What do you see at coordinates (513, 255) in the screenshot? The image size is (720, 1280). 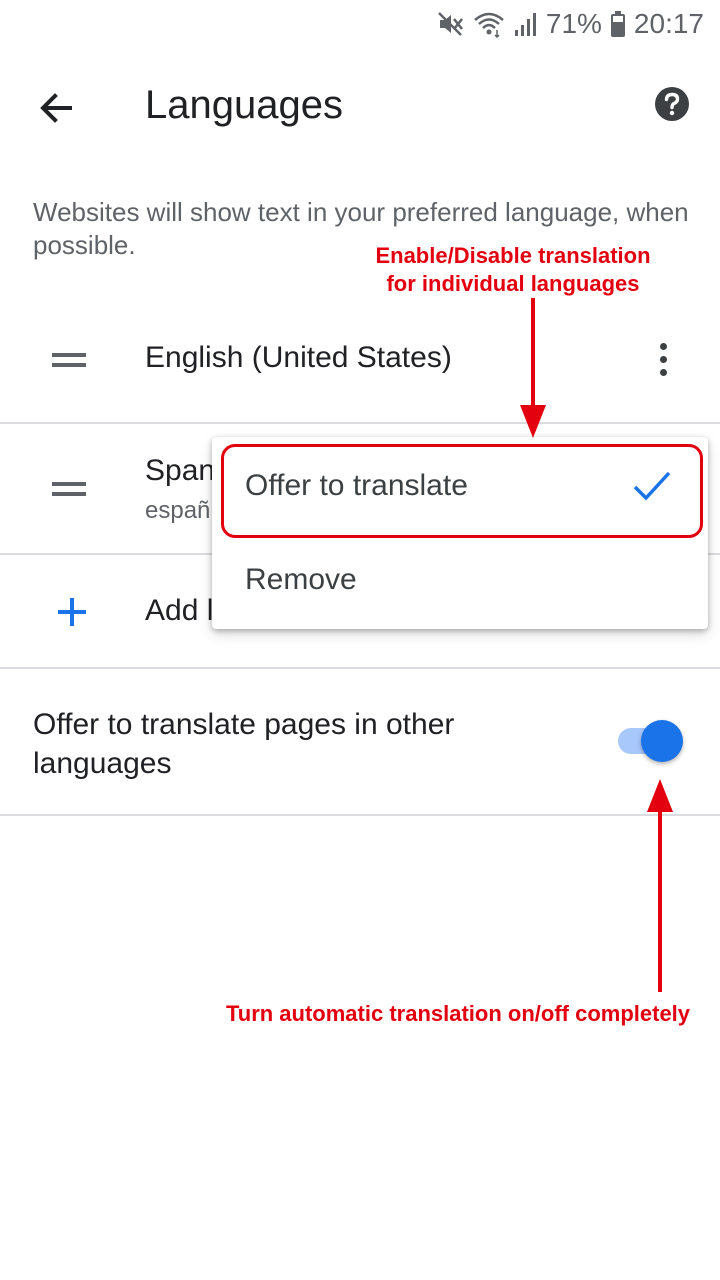 I see `annotation-top-line1: Enable/Disable translation` at bounding box center [513, 255].